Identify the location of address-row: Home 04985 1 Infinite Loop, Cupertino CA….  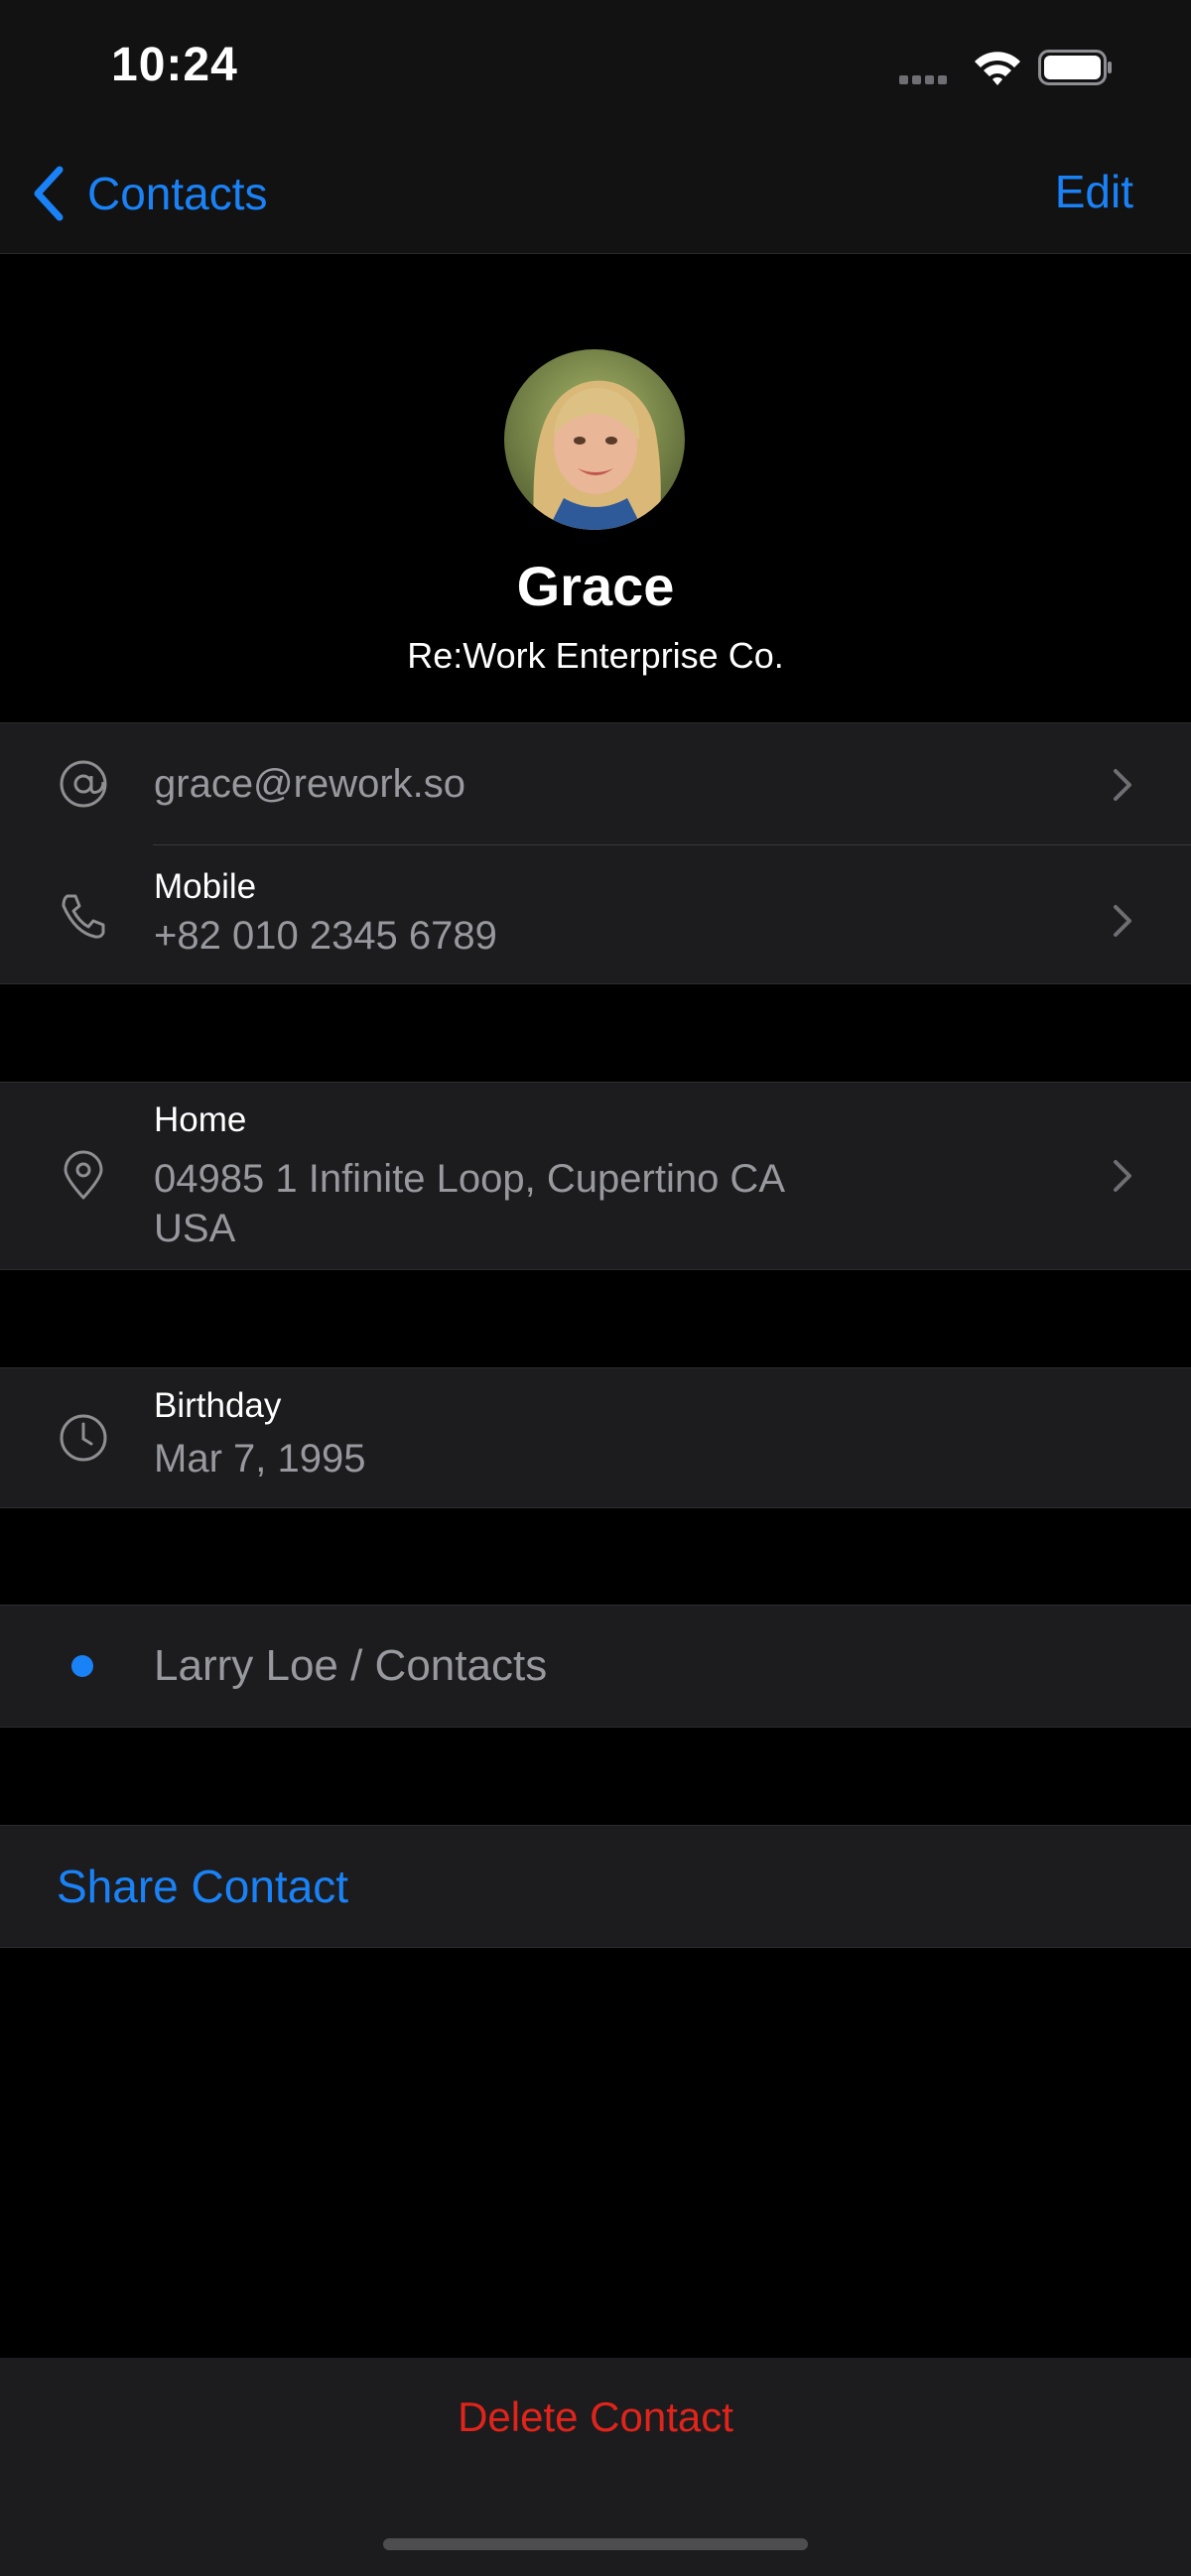
(595, 1176).